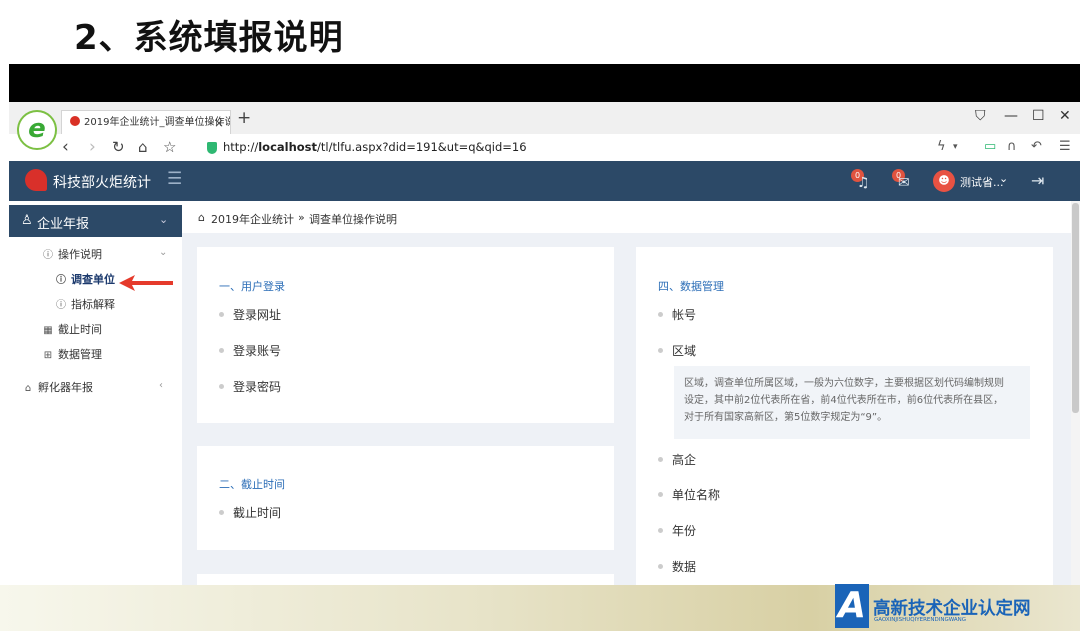 This screenshot has height=631, width=1080. Describe the element at coordinates (250, 314) in the screenshot. I see `list-item: 登录网址` at that location.